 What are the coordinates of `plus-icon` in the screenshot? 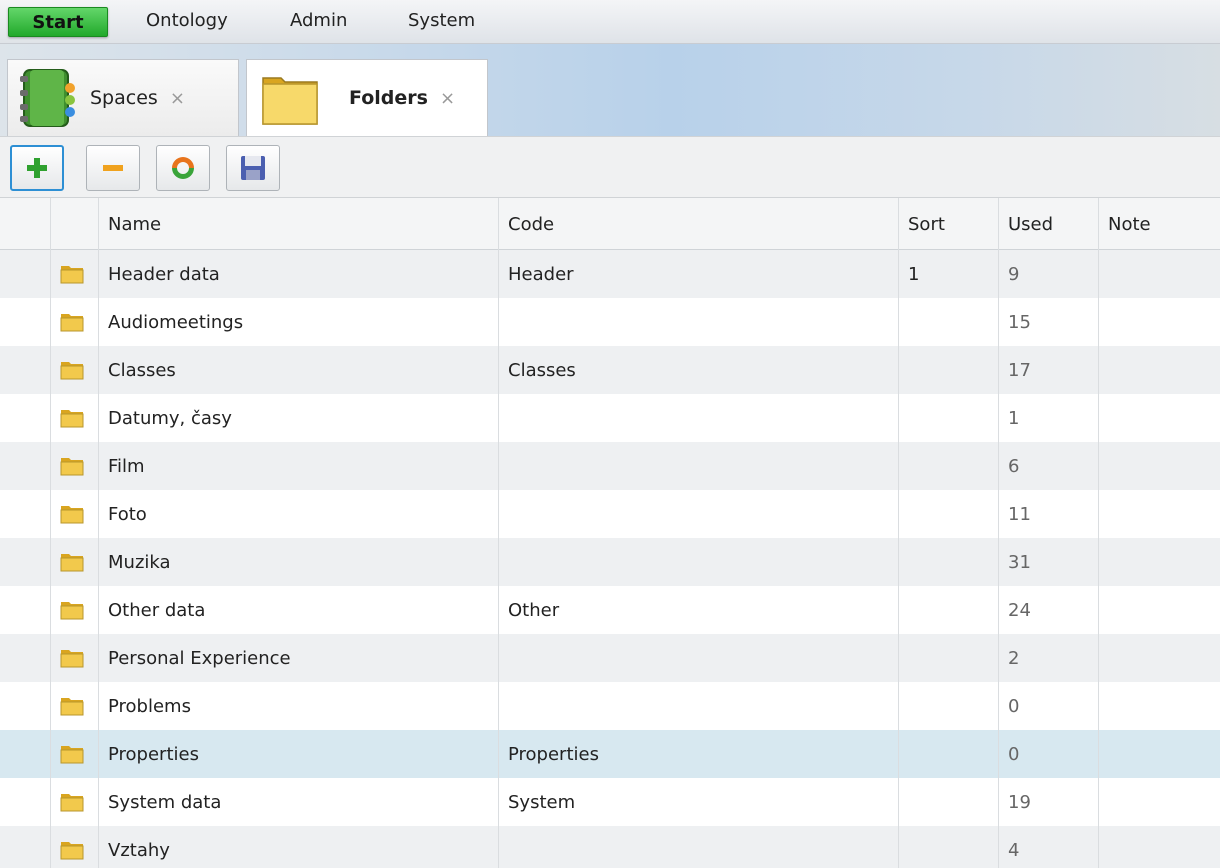 It's located at (37, 168).